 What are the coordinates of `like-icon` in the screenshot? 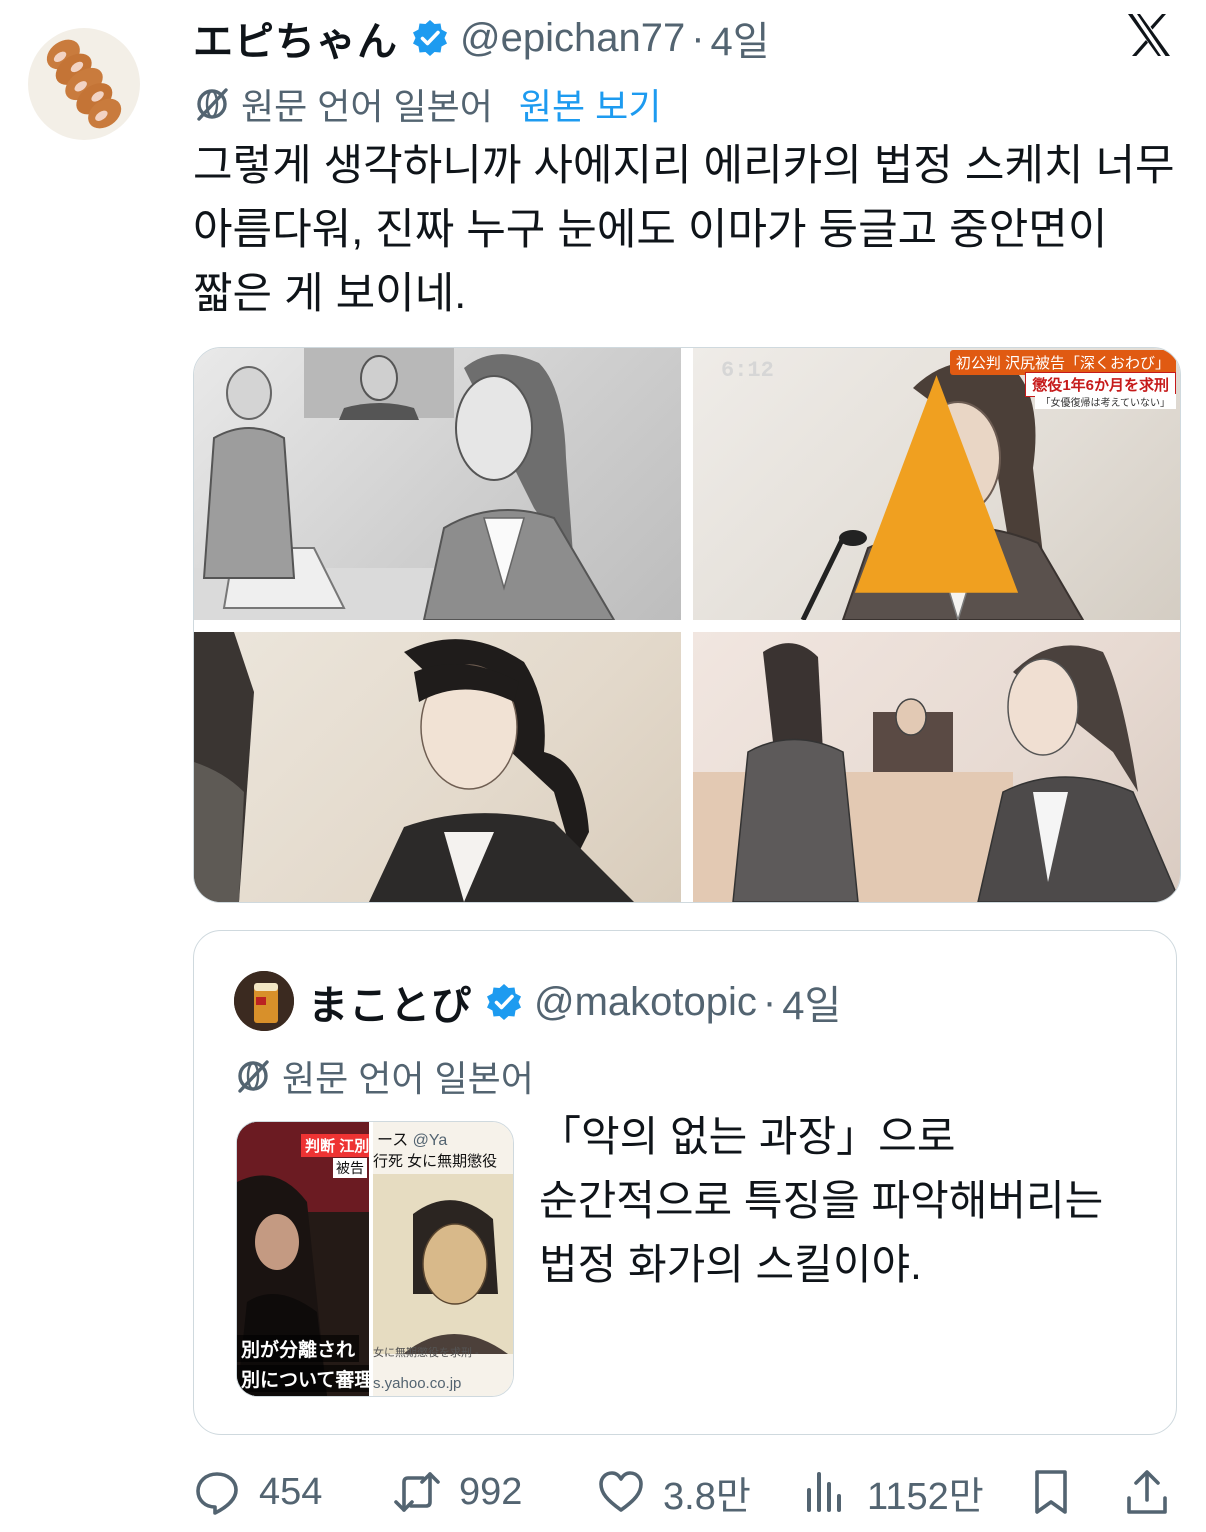 It's located at (621, 1491).